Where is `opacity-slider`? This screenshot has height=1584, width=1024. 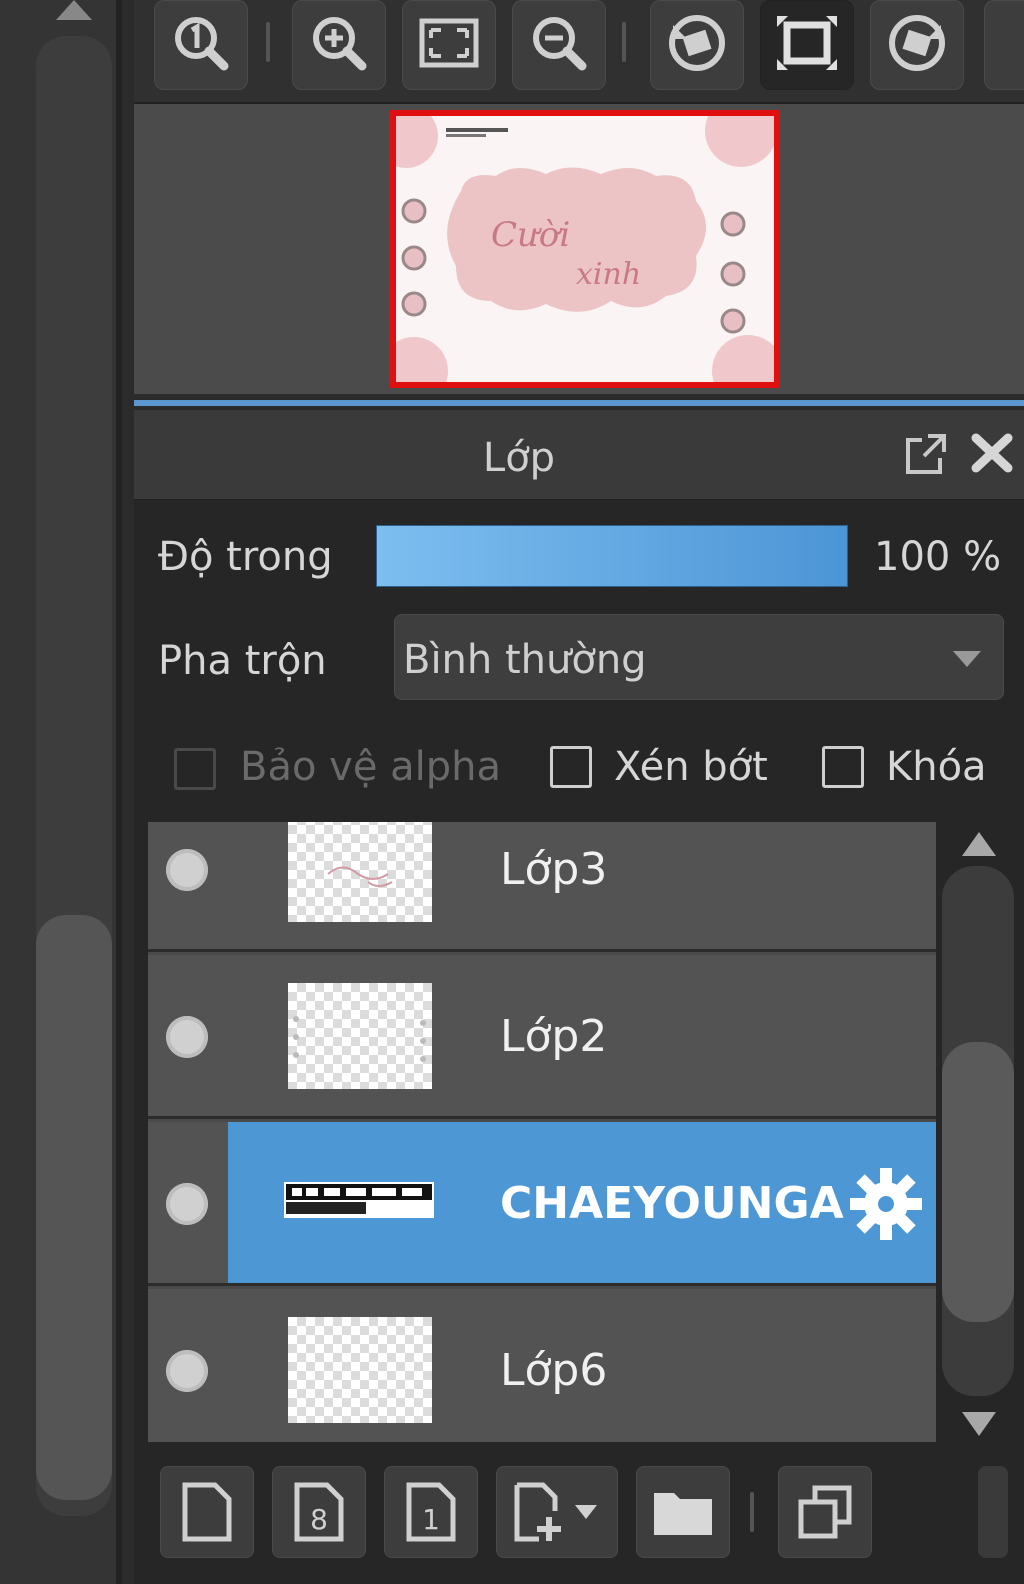
opacity-slider is located at coordinates (612, 556).